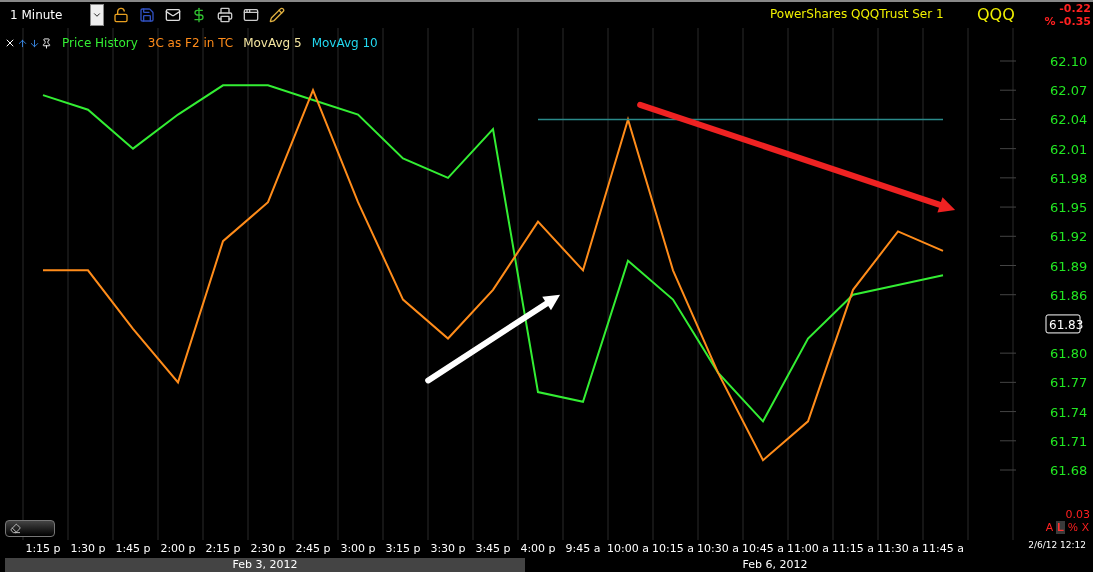 The image size is (1093, 572). Describe the element at coordinates (190, 43) in the screenshot. I see `legend-label: 3C as F2 in TC` at that location.